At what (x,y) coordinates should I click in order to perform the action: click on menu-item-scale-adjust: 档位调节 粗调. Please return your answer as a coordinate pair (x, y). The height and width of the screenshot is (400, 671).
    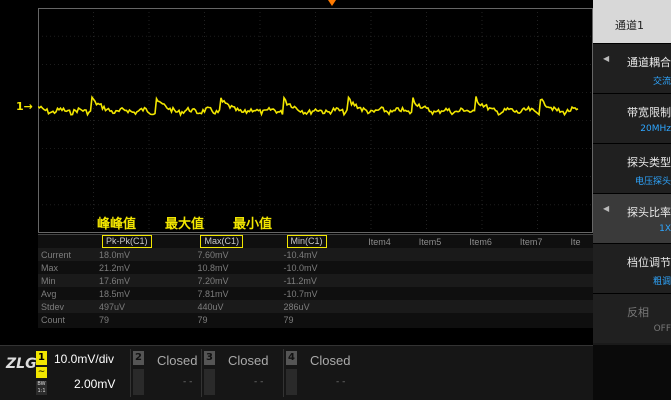
    Looking at the image, I should click on (632, 268).